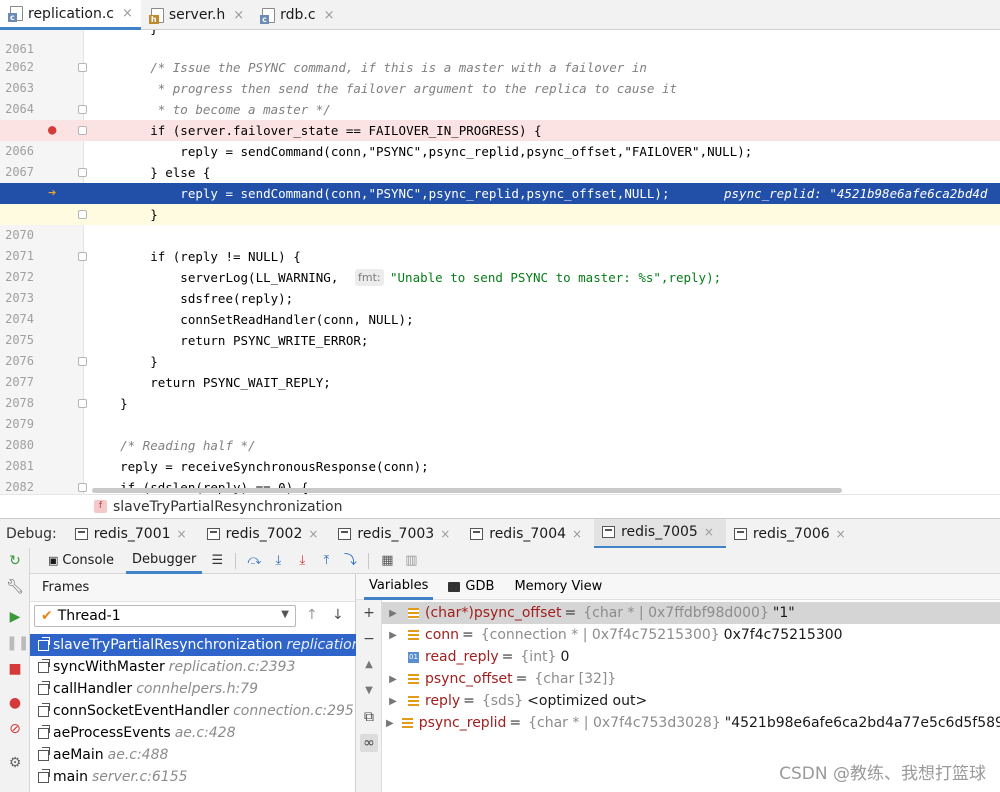 The width and height of the screenshot is (1000, 792). Describe the element at coordinates (193, 733) in the screenshot. I see `frame-row: aeProcessEvents ae.c:428` at that location.